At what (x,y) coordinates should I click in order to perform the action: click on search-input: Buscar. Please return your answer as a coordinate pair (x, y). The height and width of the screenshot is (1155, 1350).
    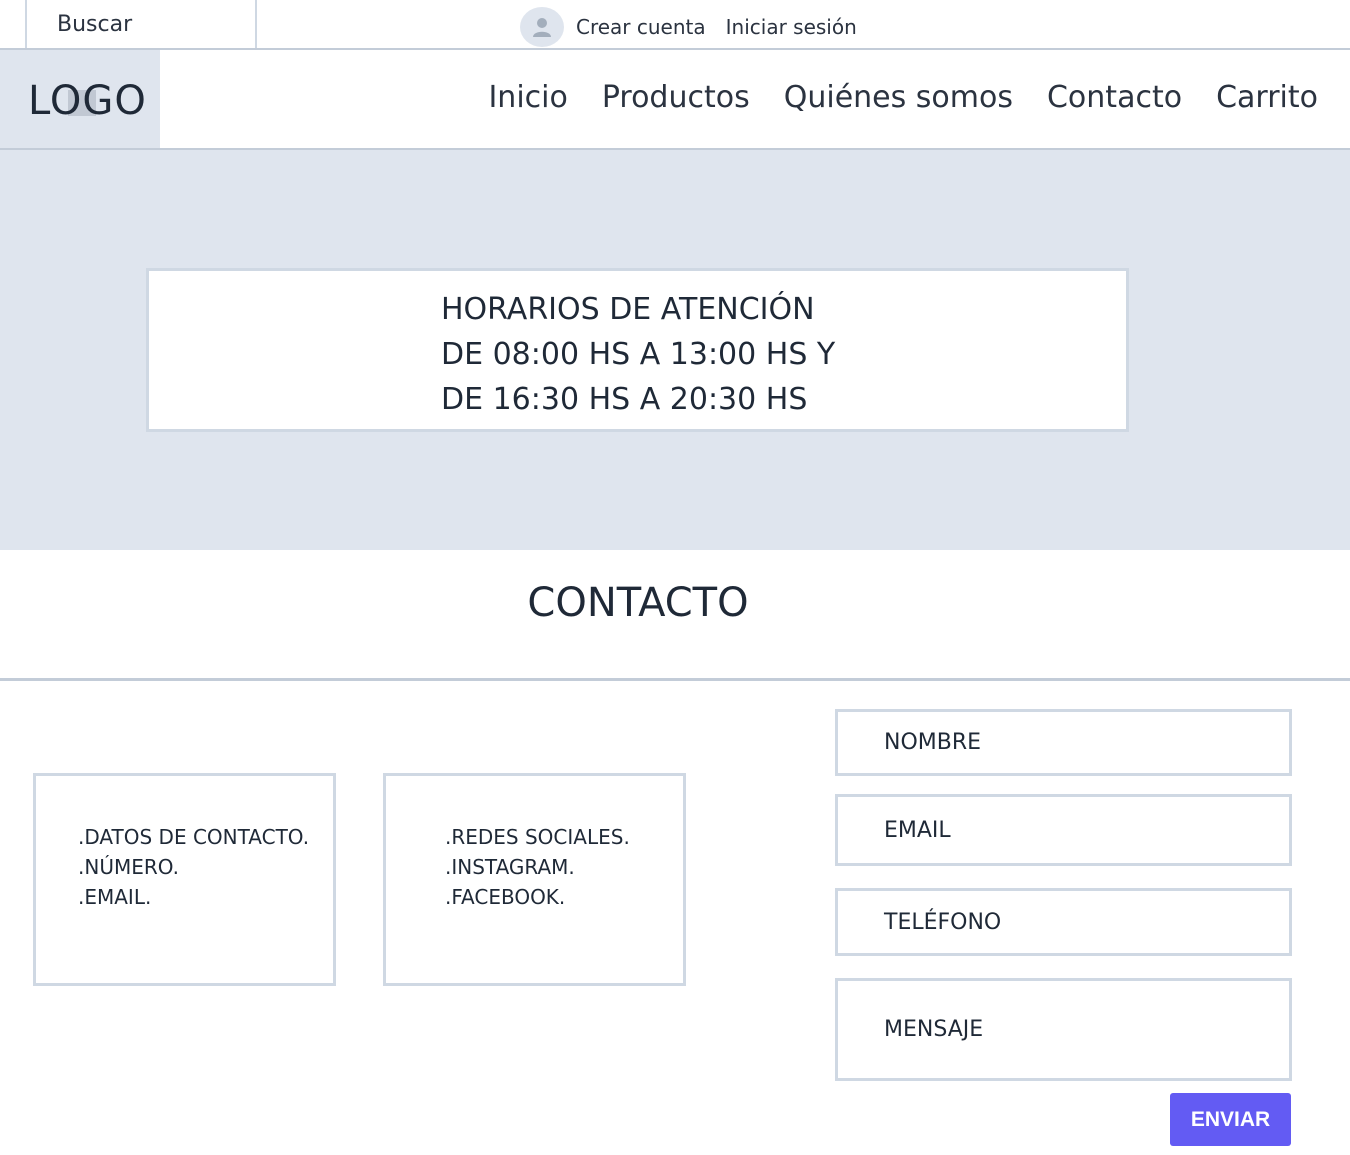
    Looking at the image, I should click on (141, 25).